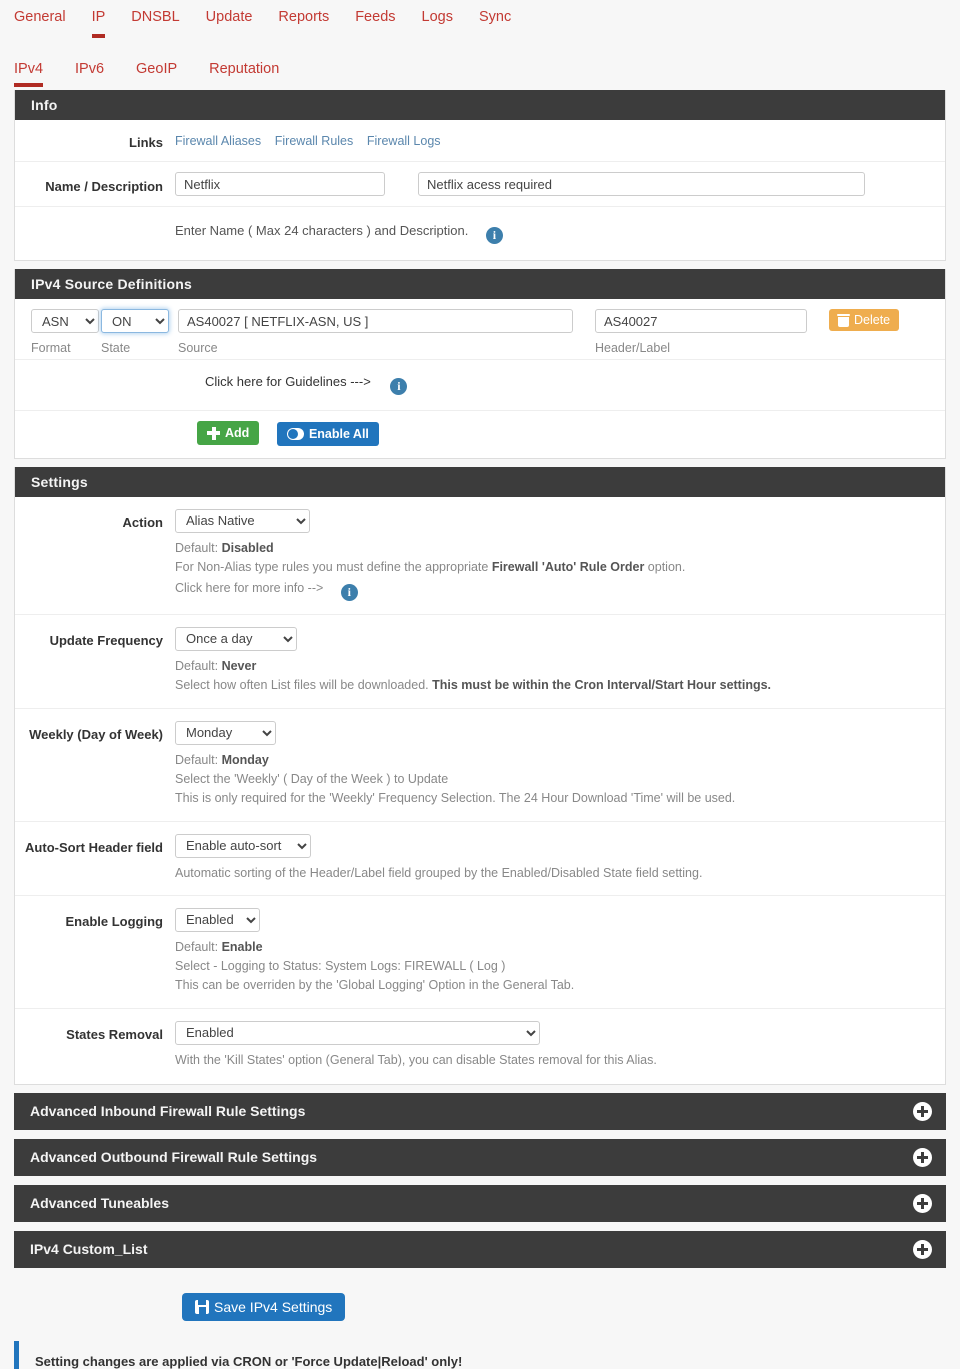  Describe the element at coordinates (295, 433) in the screenshot. I see `toggle-icon` at that location.